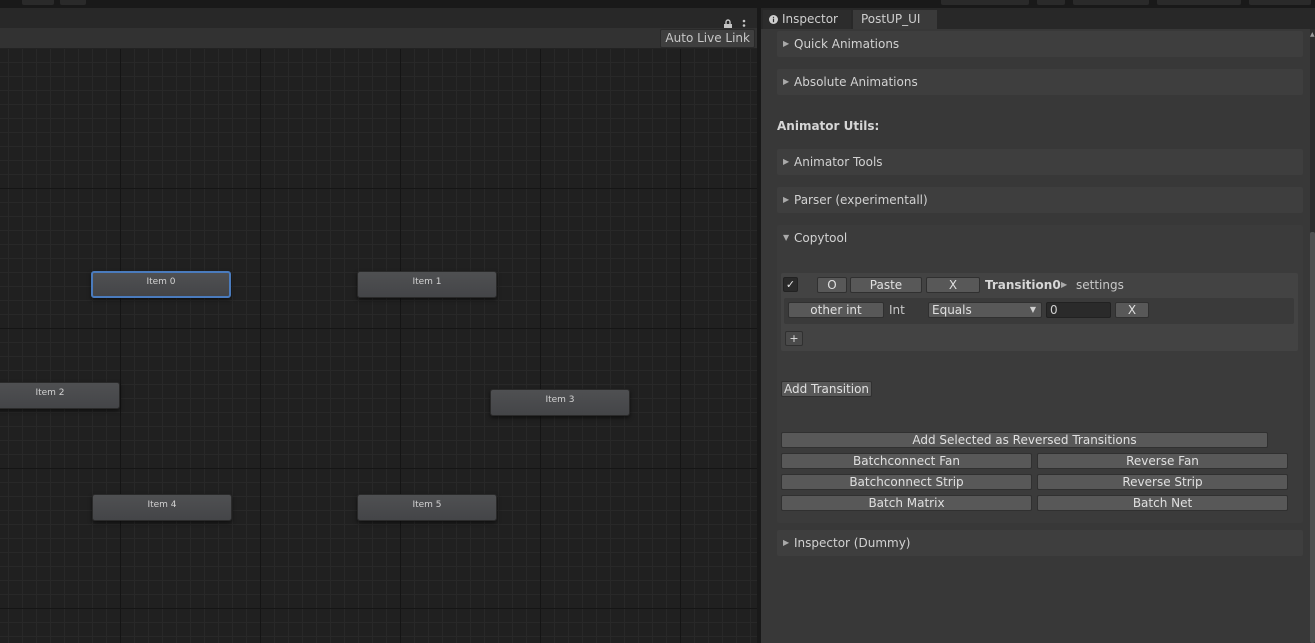  What do you see at coordinates (1064, 285) in the screenshot?
I see `settings-collapsed-arrow-icon: ▶` at bounding box center [1064, 285].